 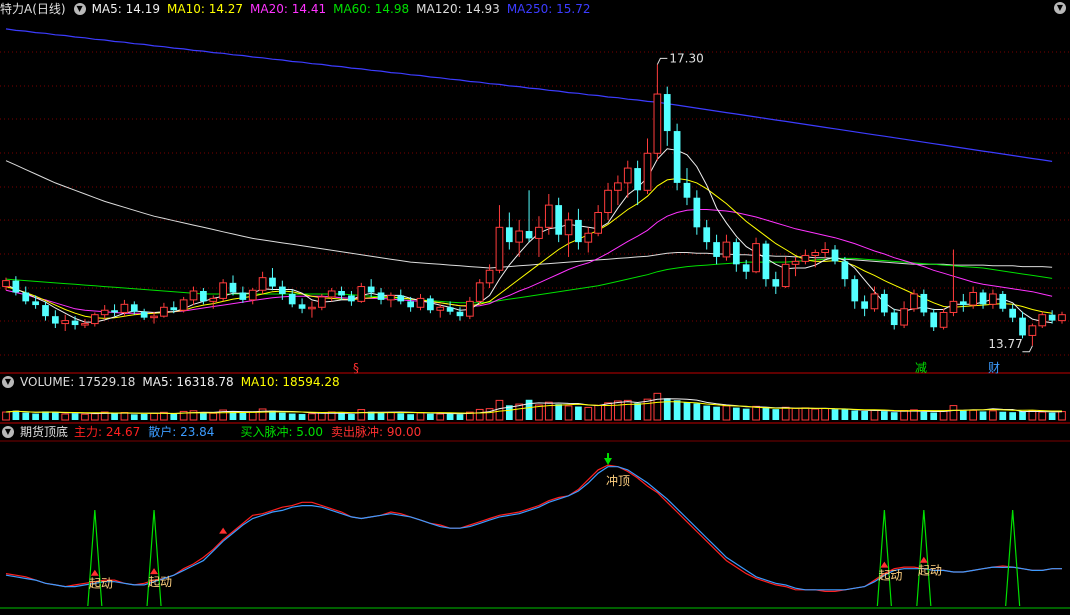 What do you see at coordinates (1060, 8) in the screenshot?
I see `settings-icon: ▼` at bounding box center [1060, 8].